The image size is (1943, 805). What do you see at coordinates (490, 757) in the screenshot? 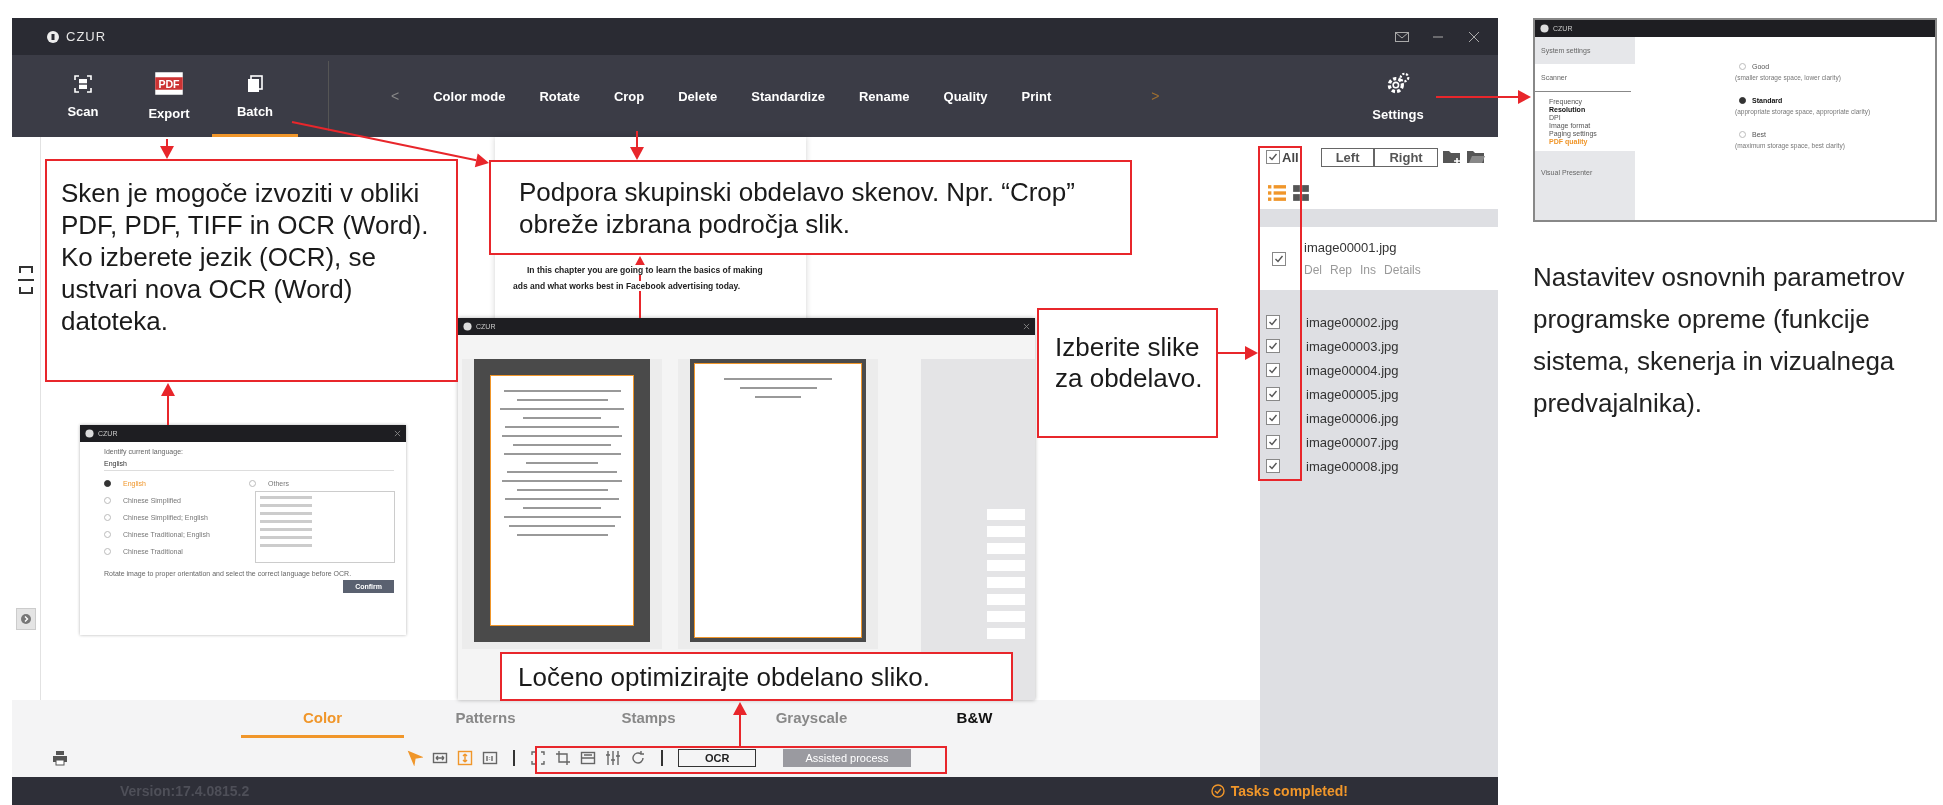
I see `actual-size-tool-icon` at bounding box center [490, 757].